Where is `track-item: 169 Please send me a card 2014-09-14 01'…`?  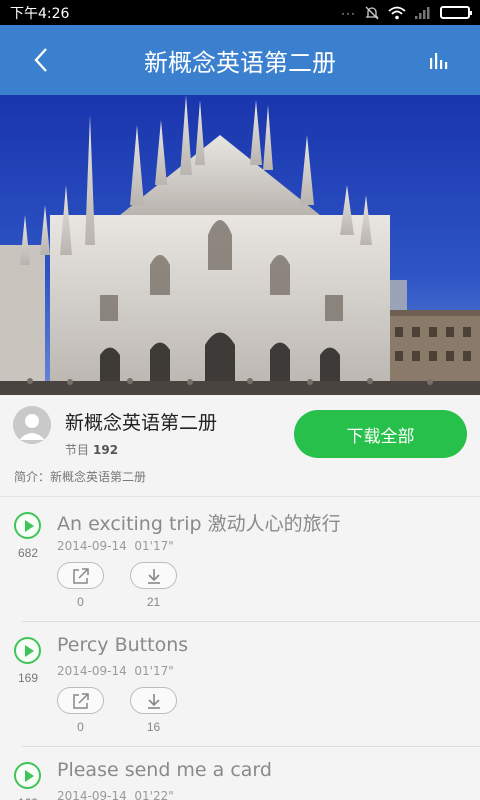
track-item: 169 Please send me a card 2014-09-14 01'… is located at coordinates (240, 773).